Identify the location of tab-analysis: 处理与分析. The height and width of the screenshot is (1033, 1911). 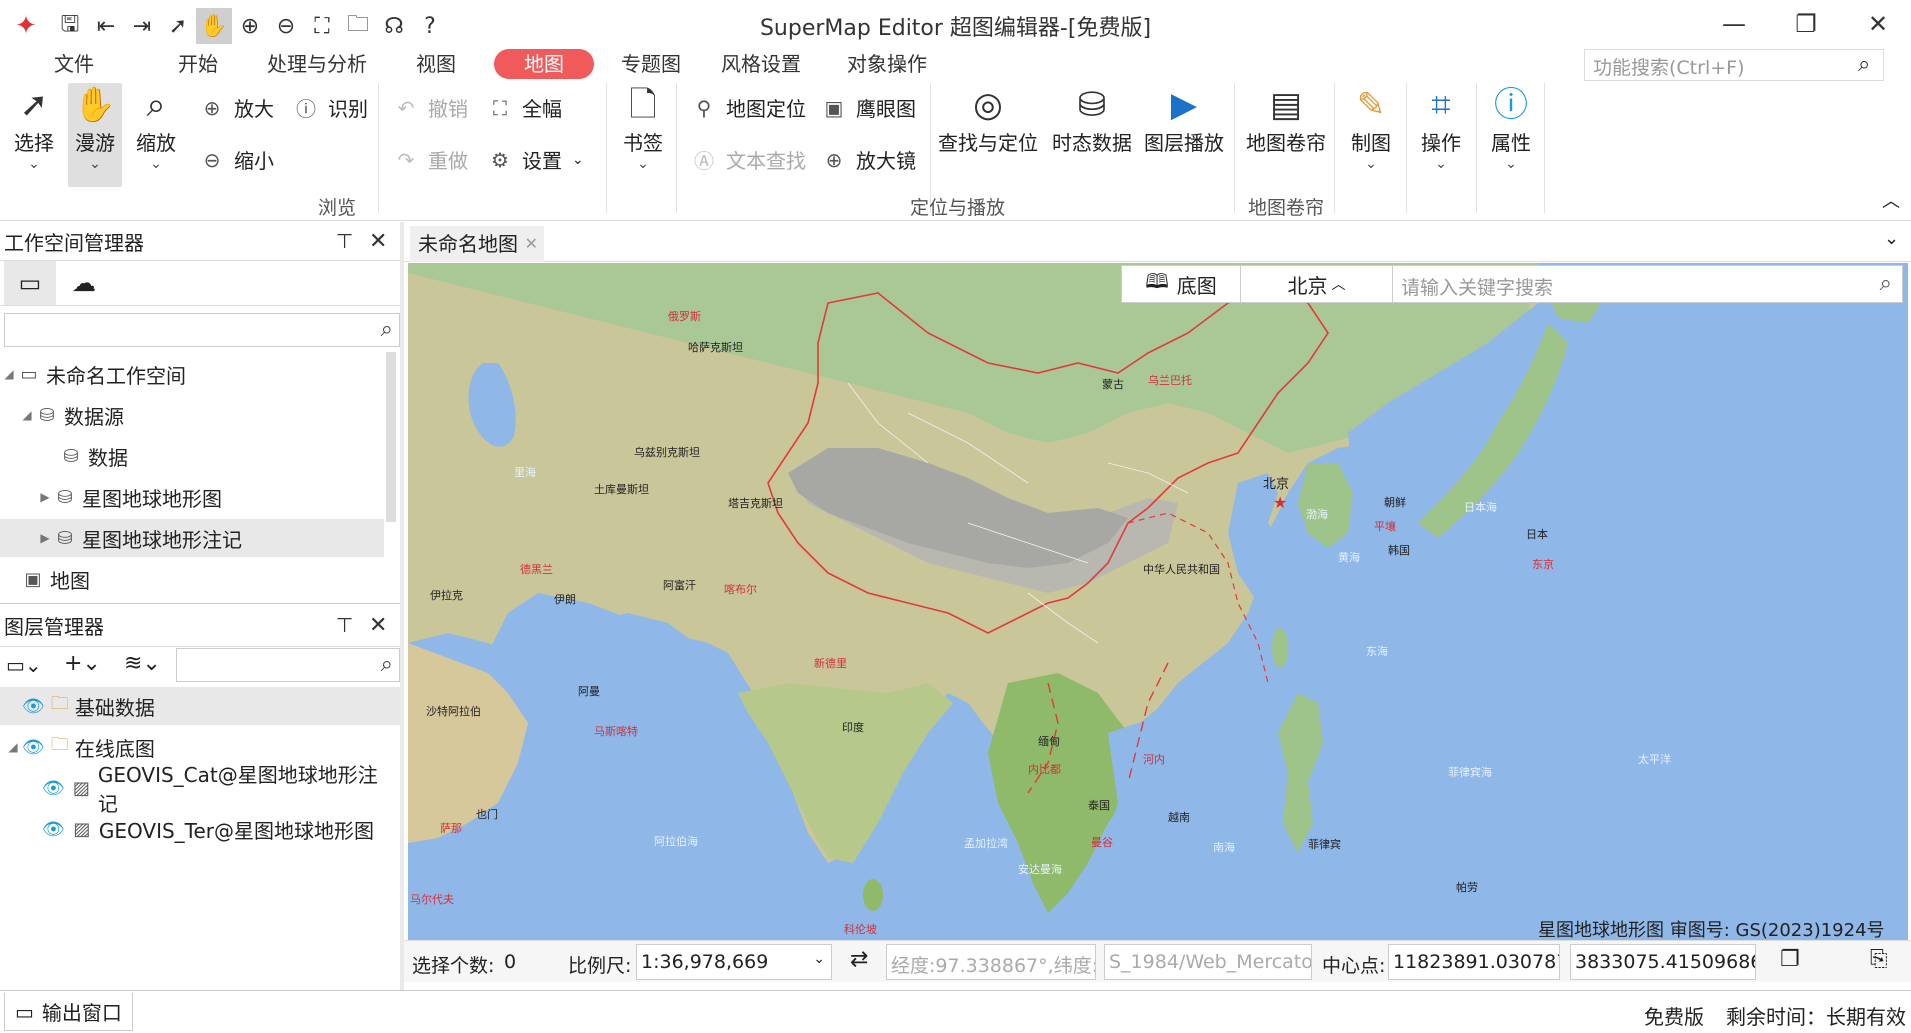
(317, 64).